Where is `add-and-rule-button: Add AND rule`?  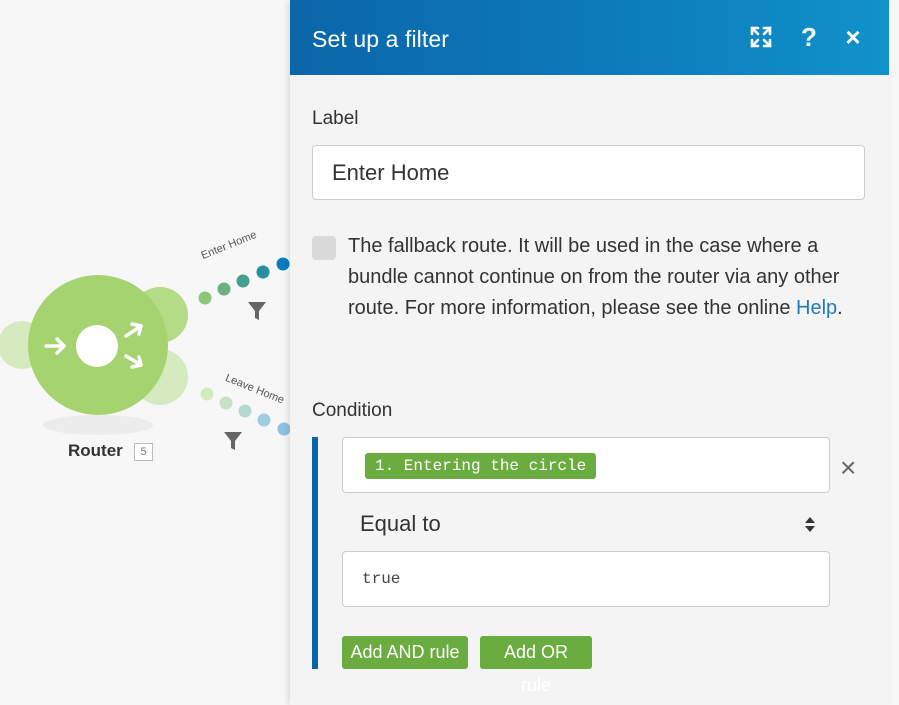 add-and-rule-button: Add AND rule is located at coordinates (405, 652).